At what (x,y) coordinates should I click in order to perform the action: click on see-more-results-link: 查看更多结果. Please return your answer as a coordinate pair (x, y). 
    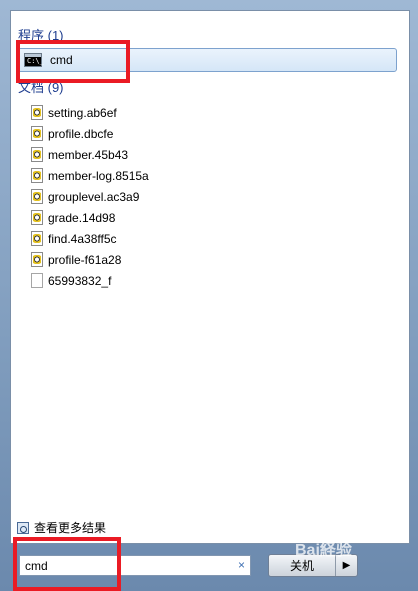
    Looking at the image, I should click on (61, 527).